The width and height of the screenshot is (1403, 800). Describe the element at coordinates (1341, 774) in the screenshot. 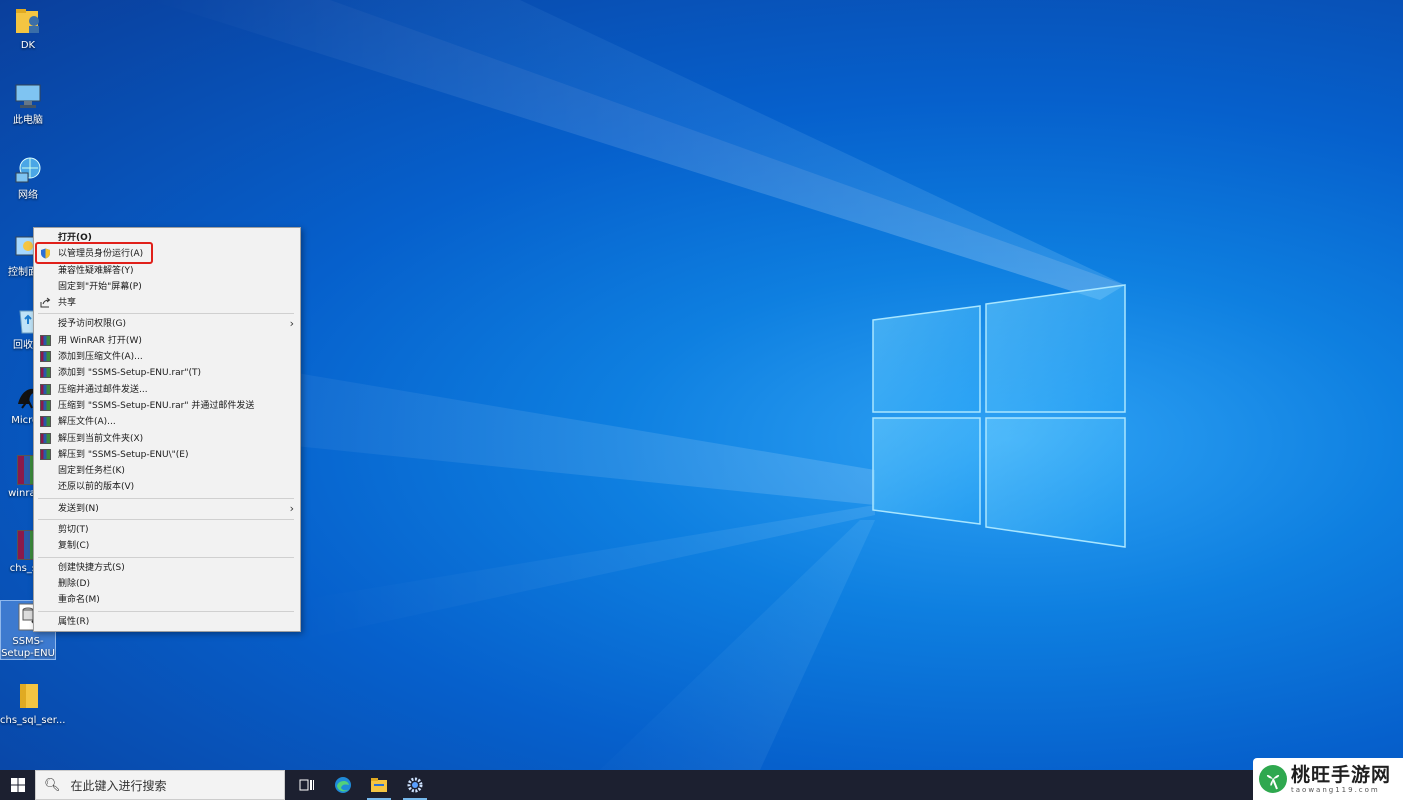

I see `watermark-title: 桃旺手游网` at that location.